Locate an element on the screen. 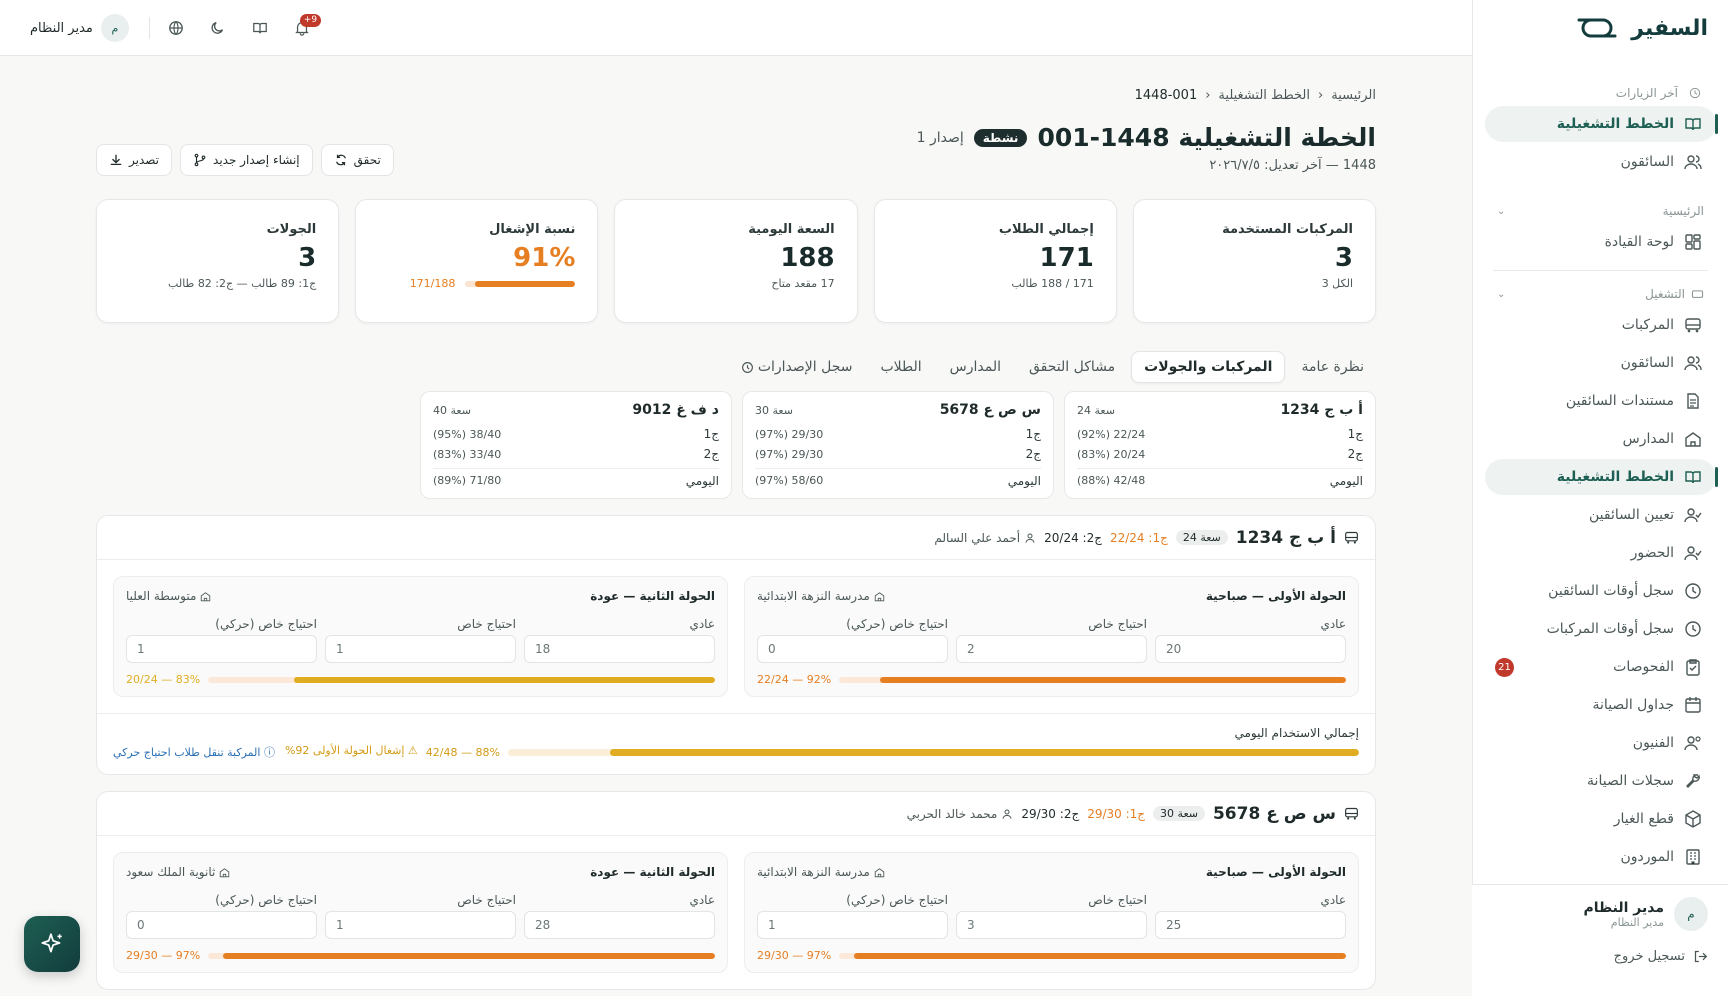 The image size is (1728, 996). user-name: مدير النظام is located at coordinates (1623, 907).